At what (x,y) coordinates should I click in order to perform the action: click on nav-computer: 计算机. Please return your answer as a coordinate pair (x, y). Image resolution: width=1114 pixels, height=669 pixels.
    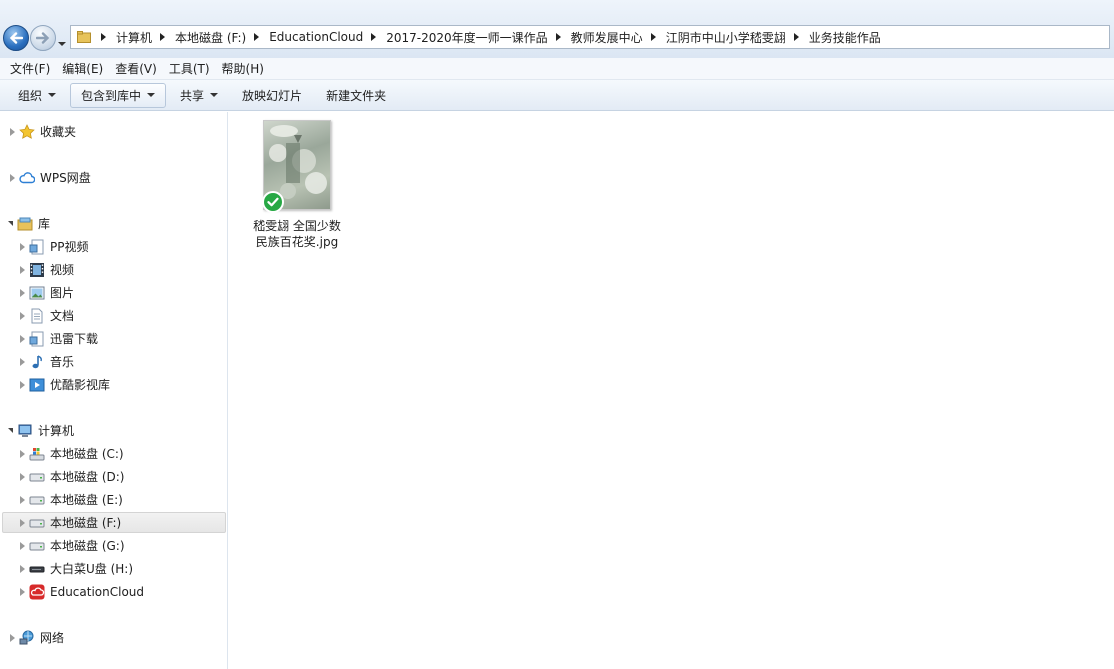
    Looking at the image, I should click on (41, 430).